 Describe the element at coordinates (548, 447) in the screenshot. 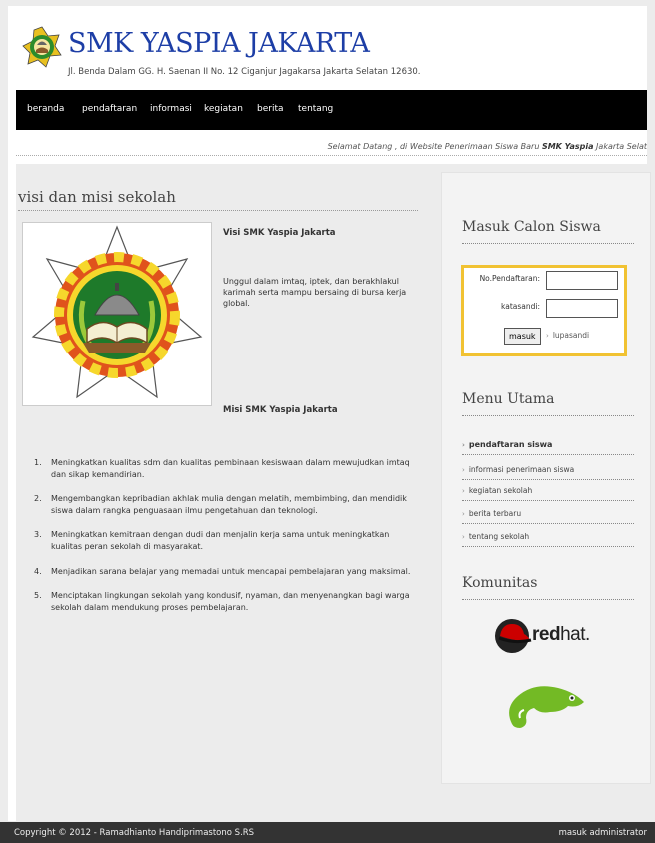

I see `menu-item-pendaftaran-siswa: › pendaftaran siswa` at that location.